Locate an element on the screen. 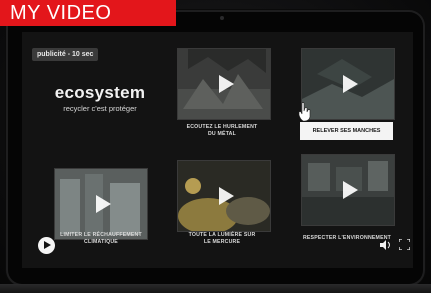  ad-duration-chip: publicité - 10 sec is located at coordinates (65, 54).